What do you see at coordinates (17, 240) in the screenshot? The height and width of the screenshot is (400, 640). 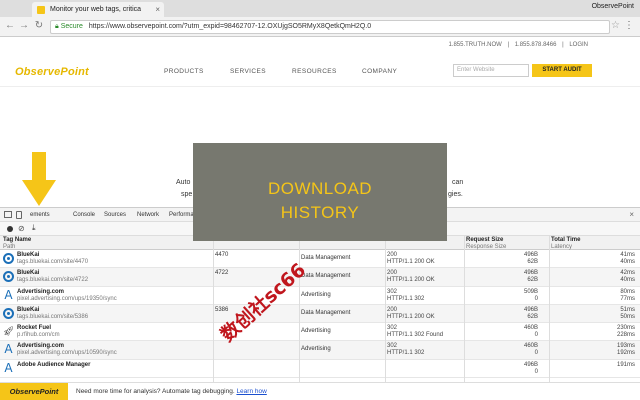 I see `header-tag-name: Tag Name` at bounding box center [17, 240].